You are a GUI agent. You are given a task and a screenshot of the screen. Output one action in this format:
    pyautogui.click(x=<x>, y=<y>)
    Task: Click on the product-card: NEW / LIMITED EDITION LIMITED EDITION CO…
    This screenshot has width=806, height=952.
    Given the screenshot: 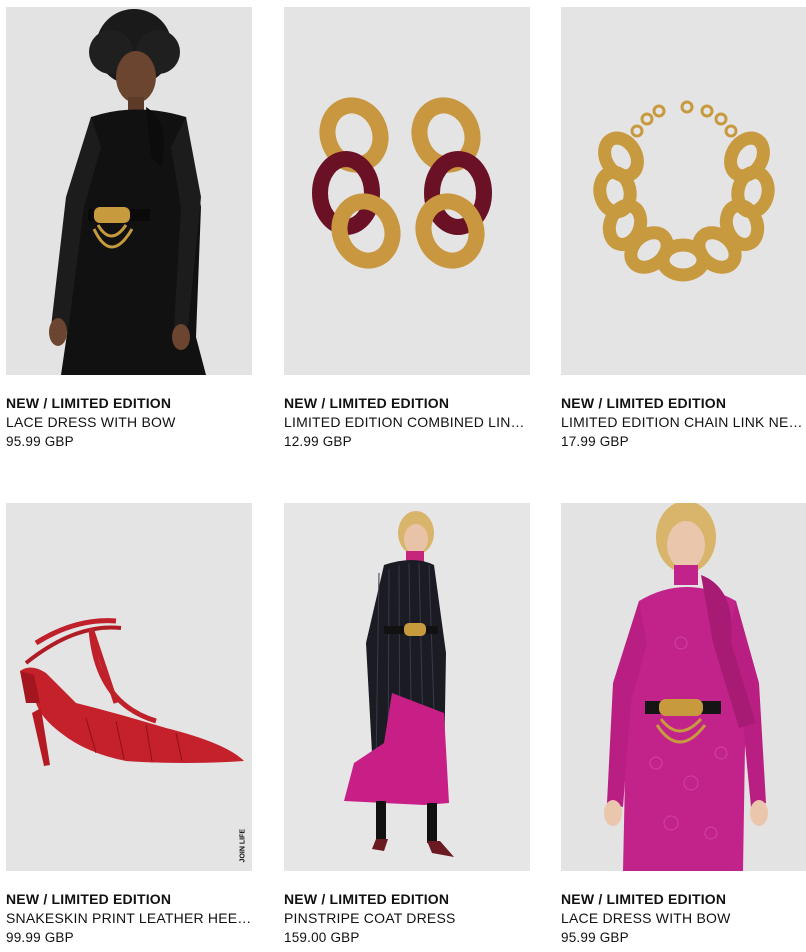 What is the action you would take?
    pyautogui.click(x=407, y=229)
    